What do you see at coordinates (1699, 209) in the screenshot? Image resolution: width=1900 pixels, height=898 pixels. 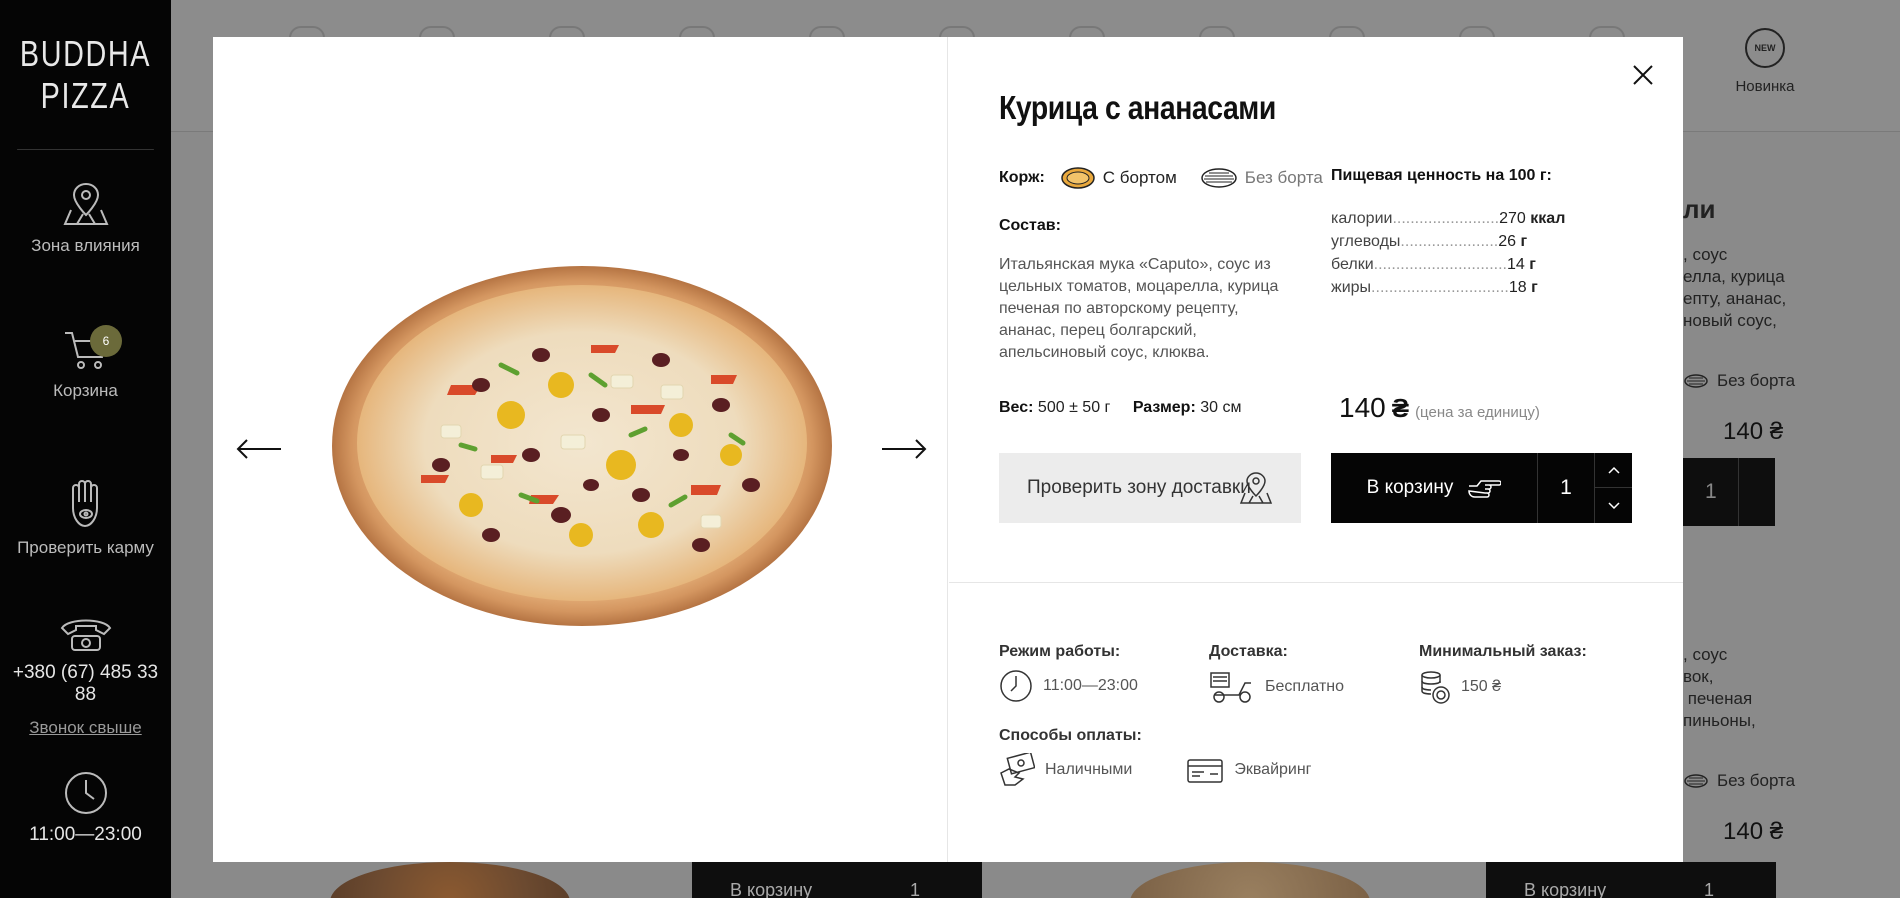 I see `bg-card-title: ли` at bounding box center [1699, 209].